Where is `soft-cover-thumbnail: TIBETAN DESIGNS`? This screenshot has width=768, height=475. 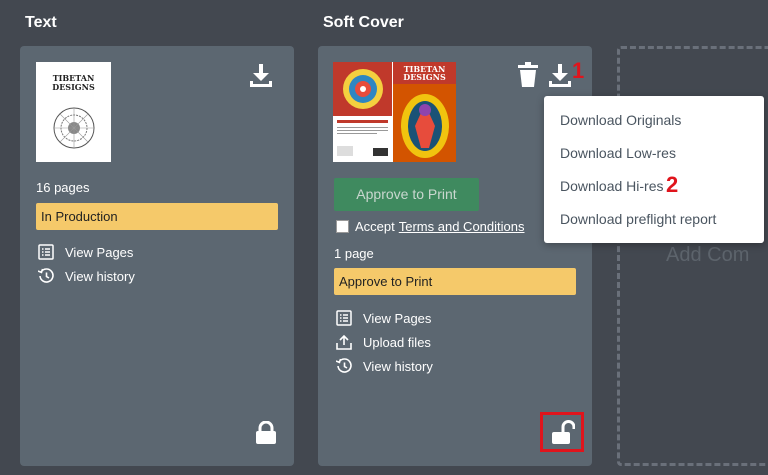
soft-cover-thumbnail: TIBETAN DESIGNS is located at coordinates (394, 112).